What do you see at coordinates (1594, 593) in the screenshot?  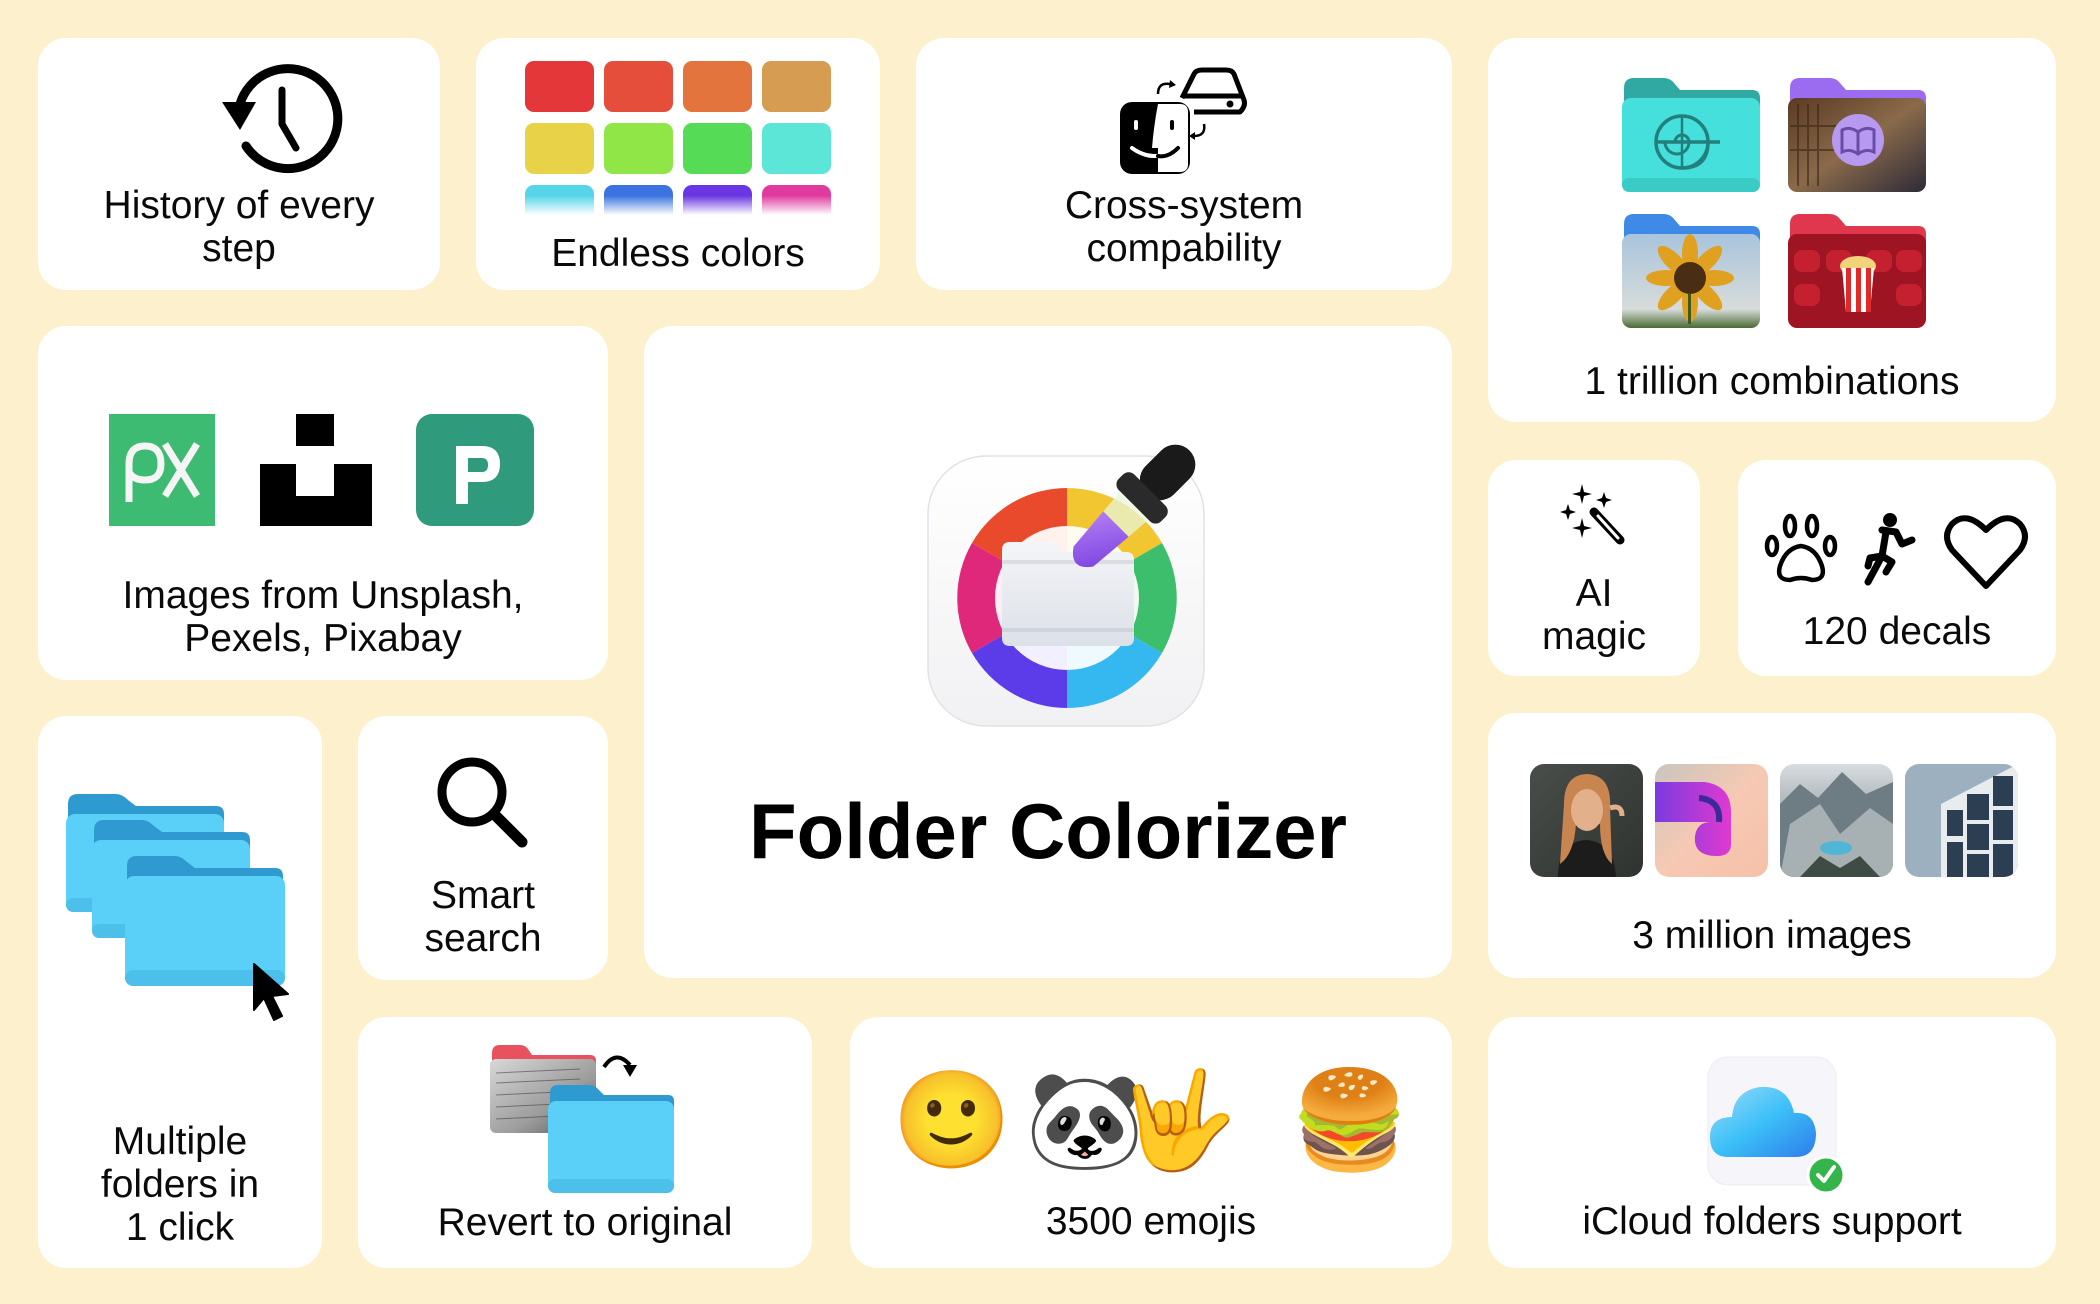 I see `ai-magic-label-line1: AI` at bounding box center [1594, 593].